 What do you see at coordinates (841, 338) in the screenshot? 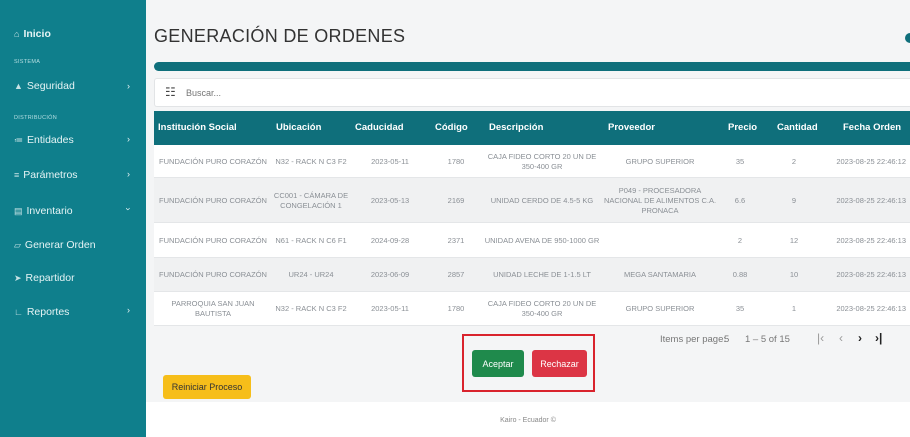
I see `previous-page-icon: ‹` at bounding box center [841, 338].